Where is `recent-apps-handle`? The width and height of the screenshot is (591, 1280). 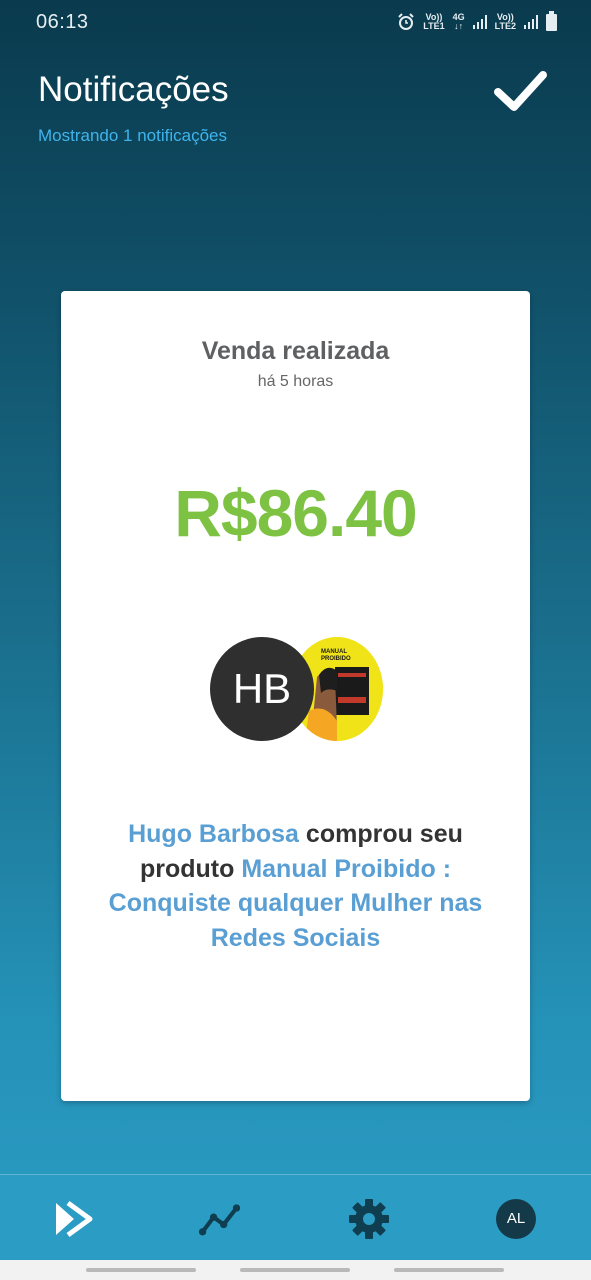 recent-apps-handle is located at coordinates (141, 1270).